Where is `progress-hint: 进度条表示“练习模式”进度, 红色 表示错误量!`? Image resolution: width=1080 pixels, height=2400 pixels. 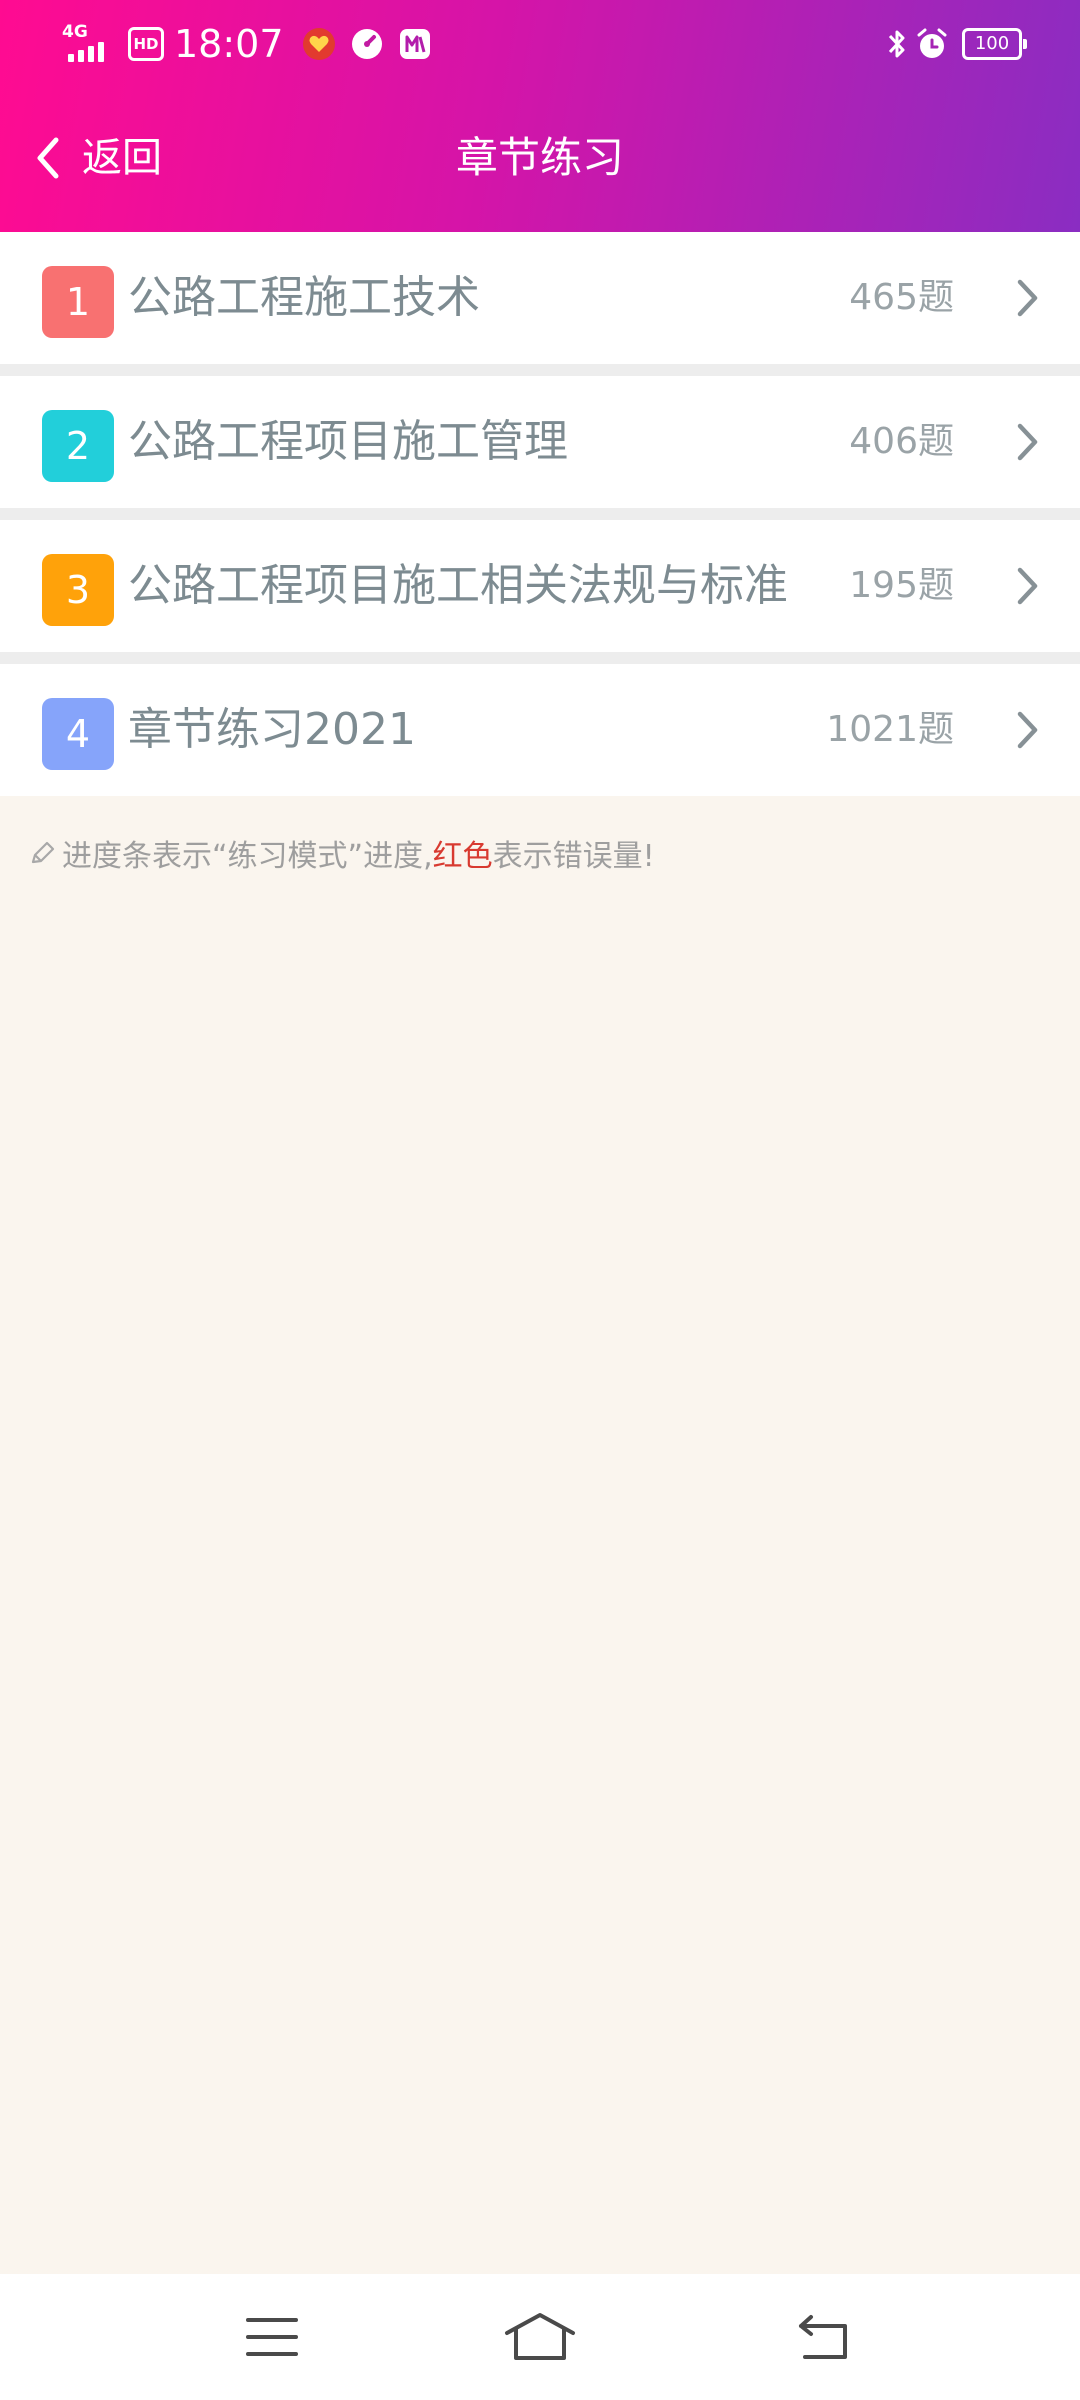
progress-hint: 进度条表示“练习模式”进度, 红色 表示错误量! is located at coordinates (341, 853).